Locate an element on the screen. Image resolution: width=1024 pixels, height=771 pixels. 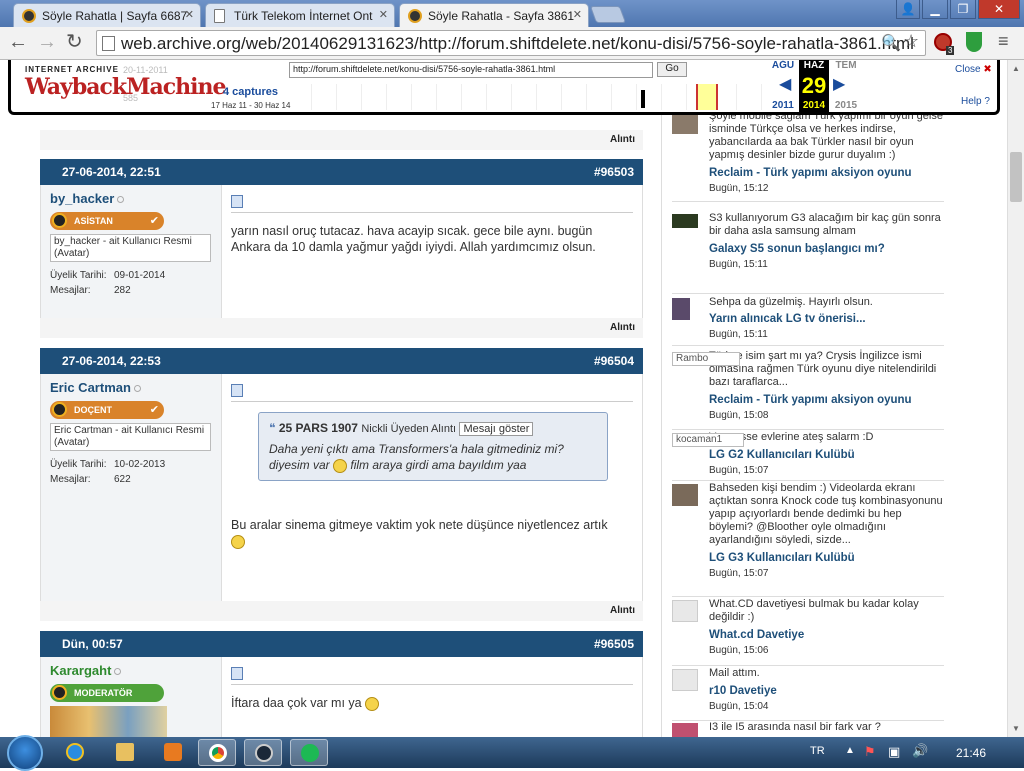
close-label: Close is located at coordinates (968, 69).